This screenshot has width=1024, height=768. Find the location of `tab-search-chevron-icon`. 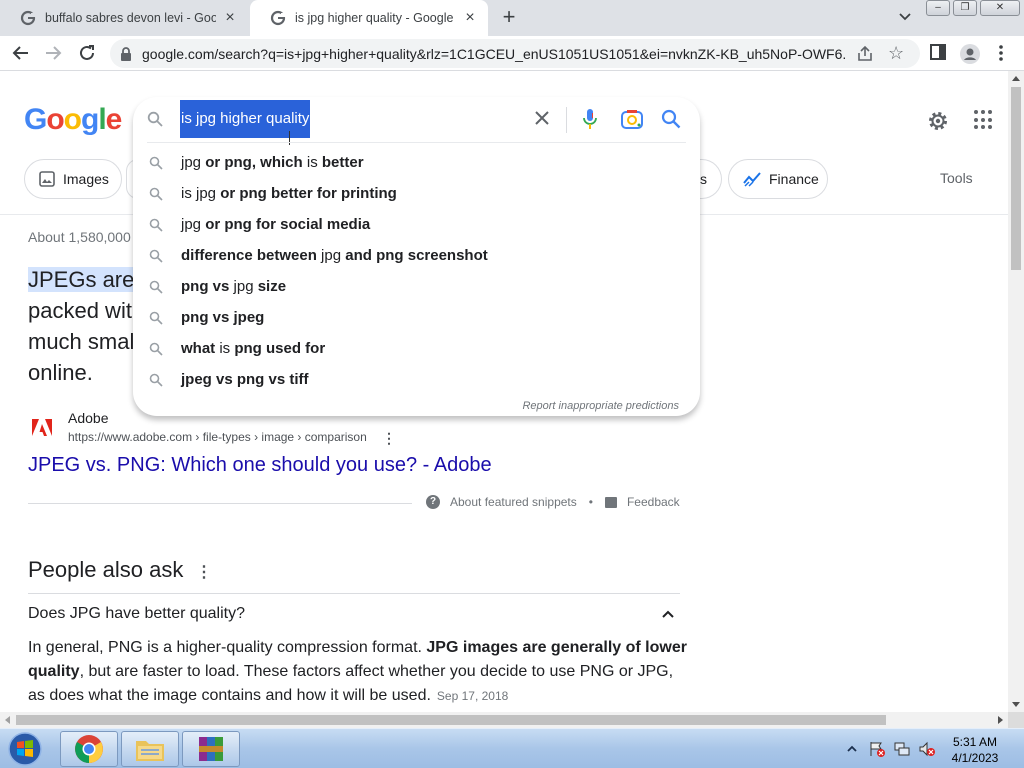

tab-search-chevron-icon is located at coordinates (905, 17).